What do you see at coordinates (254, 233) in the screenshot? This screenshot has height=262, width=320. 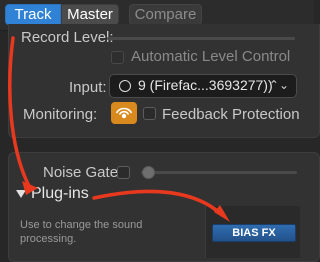 I see `plugin-slot-bias-fx: BIAS FX` at bounding box center [254, 233].